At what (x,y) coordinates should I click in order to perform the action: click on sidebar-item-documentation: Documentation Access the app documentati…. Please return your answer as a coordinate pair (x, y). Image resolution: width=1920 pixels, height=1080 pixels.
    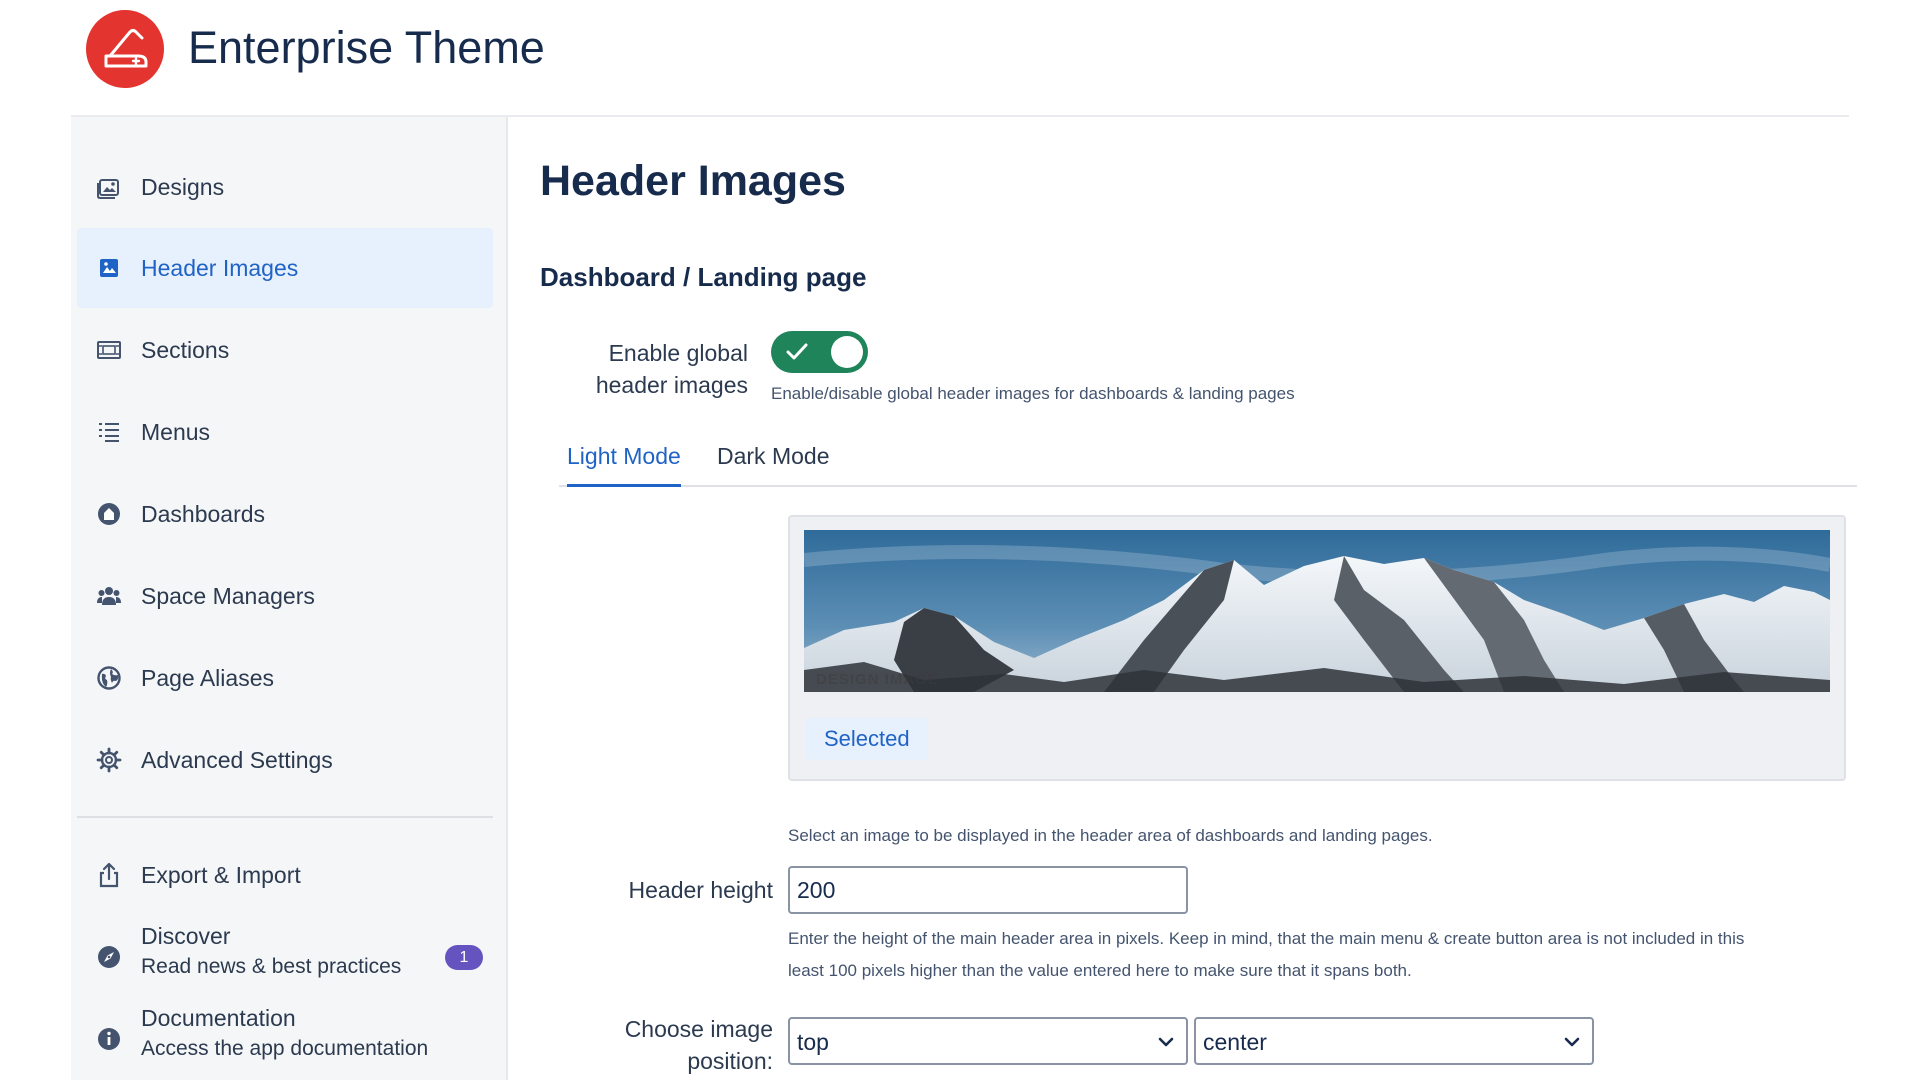
    Looking at the image, I should click on (285, 1038).